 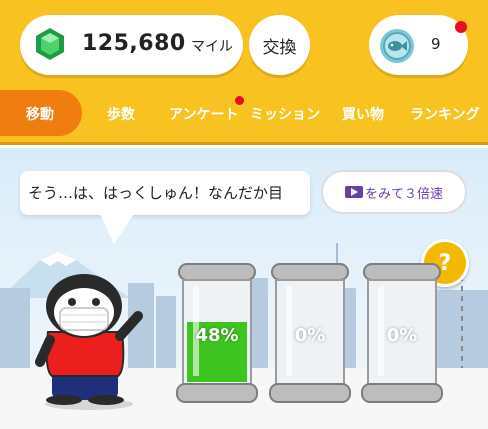 I want to click on speed-button-label: をみて３倍速, so click(x=403, y=194).